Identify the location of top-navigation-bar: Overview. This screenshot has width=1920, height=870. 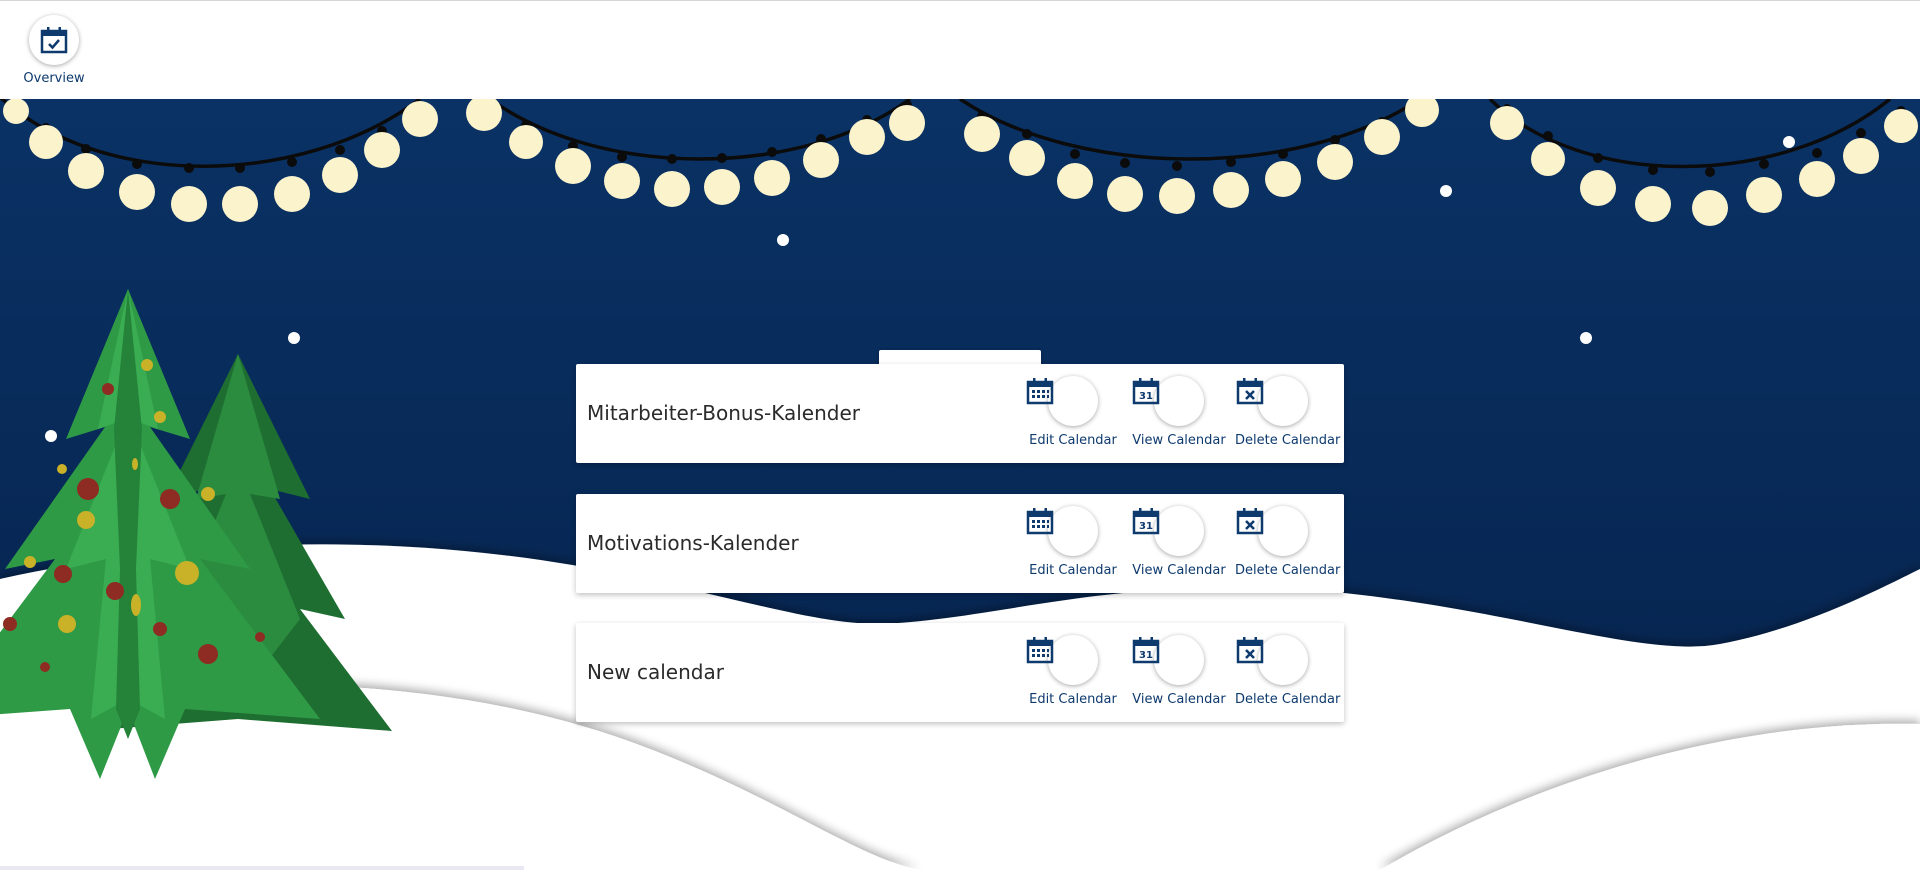
(960, 49).